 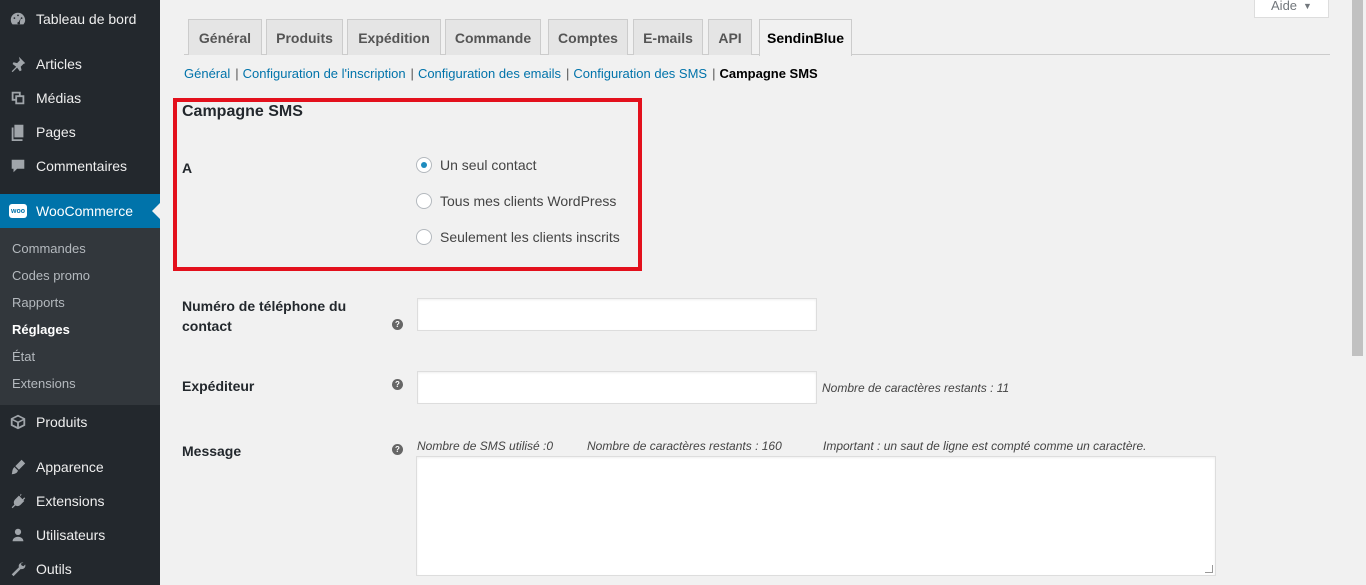 What do you see at coordinates (38, 302) in the screenshot?
I see `submenu-item-reports: Rapports` at bounding box center [38, 302].